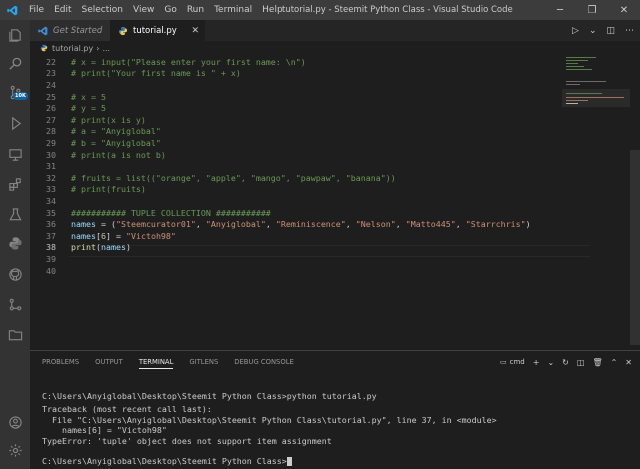  Describe the element at coordinates (15, 304) in the screenshot. I see `gitlens-icon` at that location.